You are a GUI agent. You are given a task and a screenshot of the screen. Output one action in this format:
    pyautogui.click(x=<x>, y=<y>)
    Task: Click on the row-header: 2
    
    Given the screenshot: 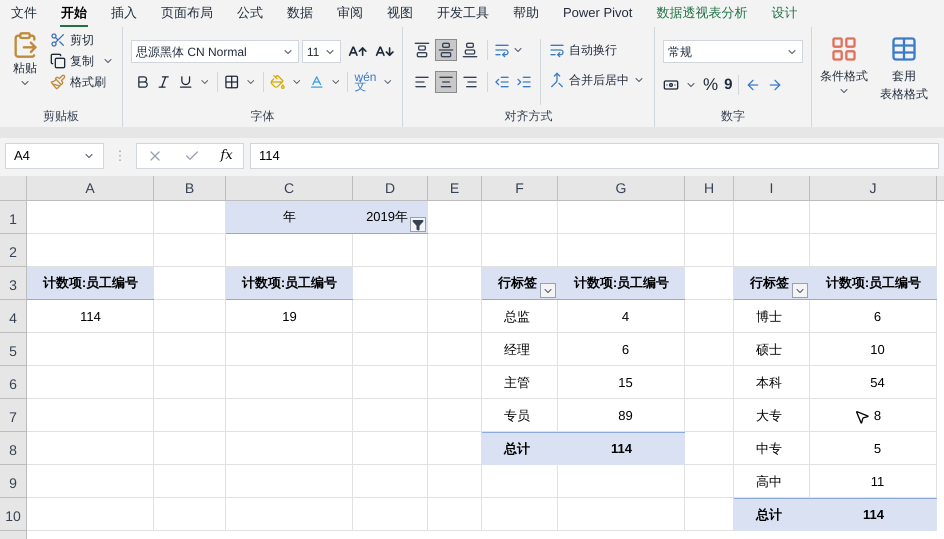 What is the action you would take?
    pyautogui.click(x=13, y=250)
    